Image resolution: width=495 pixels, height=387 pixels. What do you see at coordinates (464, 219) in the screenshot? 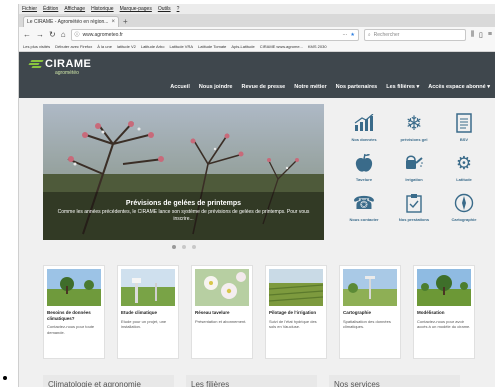
I see `quick-link-label: Cartographie` at bounding box center [464, 219].